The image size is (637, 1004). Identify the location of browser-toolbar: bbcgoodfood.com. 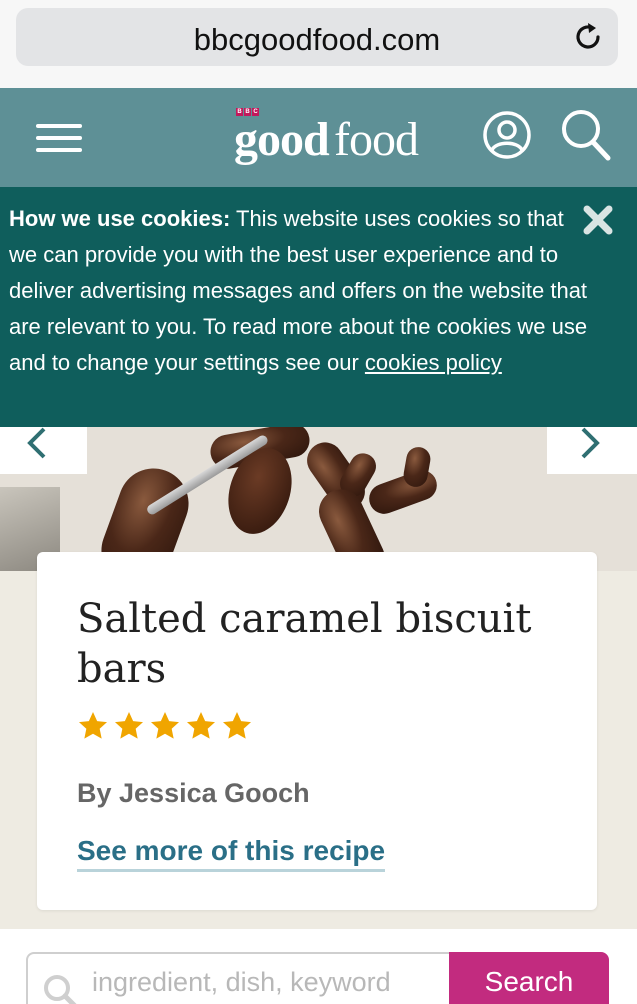
(318, 44).